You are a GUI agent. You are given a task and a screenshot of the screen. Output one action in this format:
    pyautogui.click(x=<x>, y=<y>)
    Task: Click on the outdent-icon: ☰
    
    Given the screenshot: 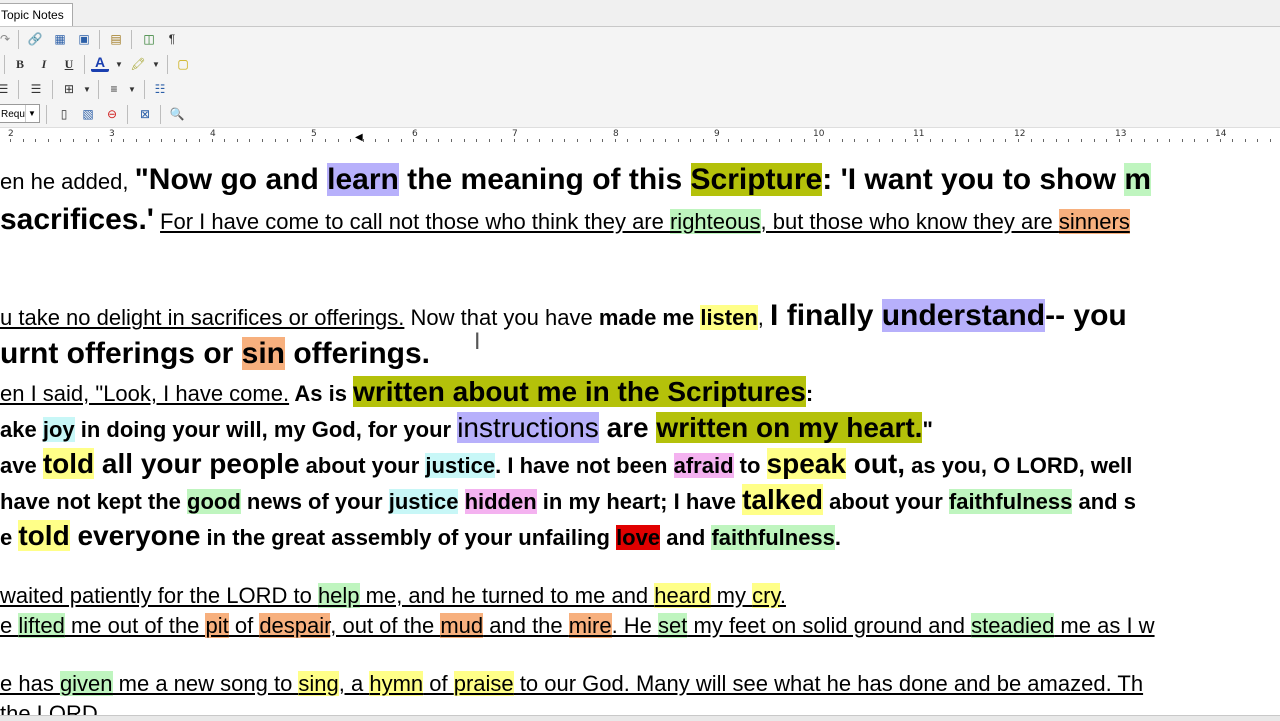 What is the action you would take?
    pyautogui.click(x=6, y=89)
    